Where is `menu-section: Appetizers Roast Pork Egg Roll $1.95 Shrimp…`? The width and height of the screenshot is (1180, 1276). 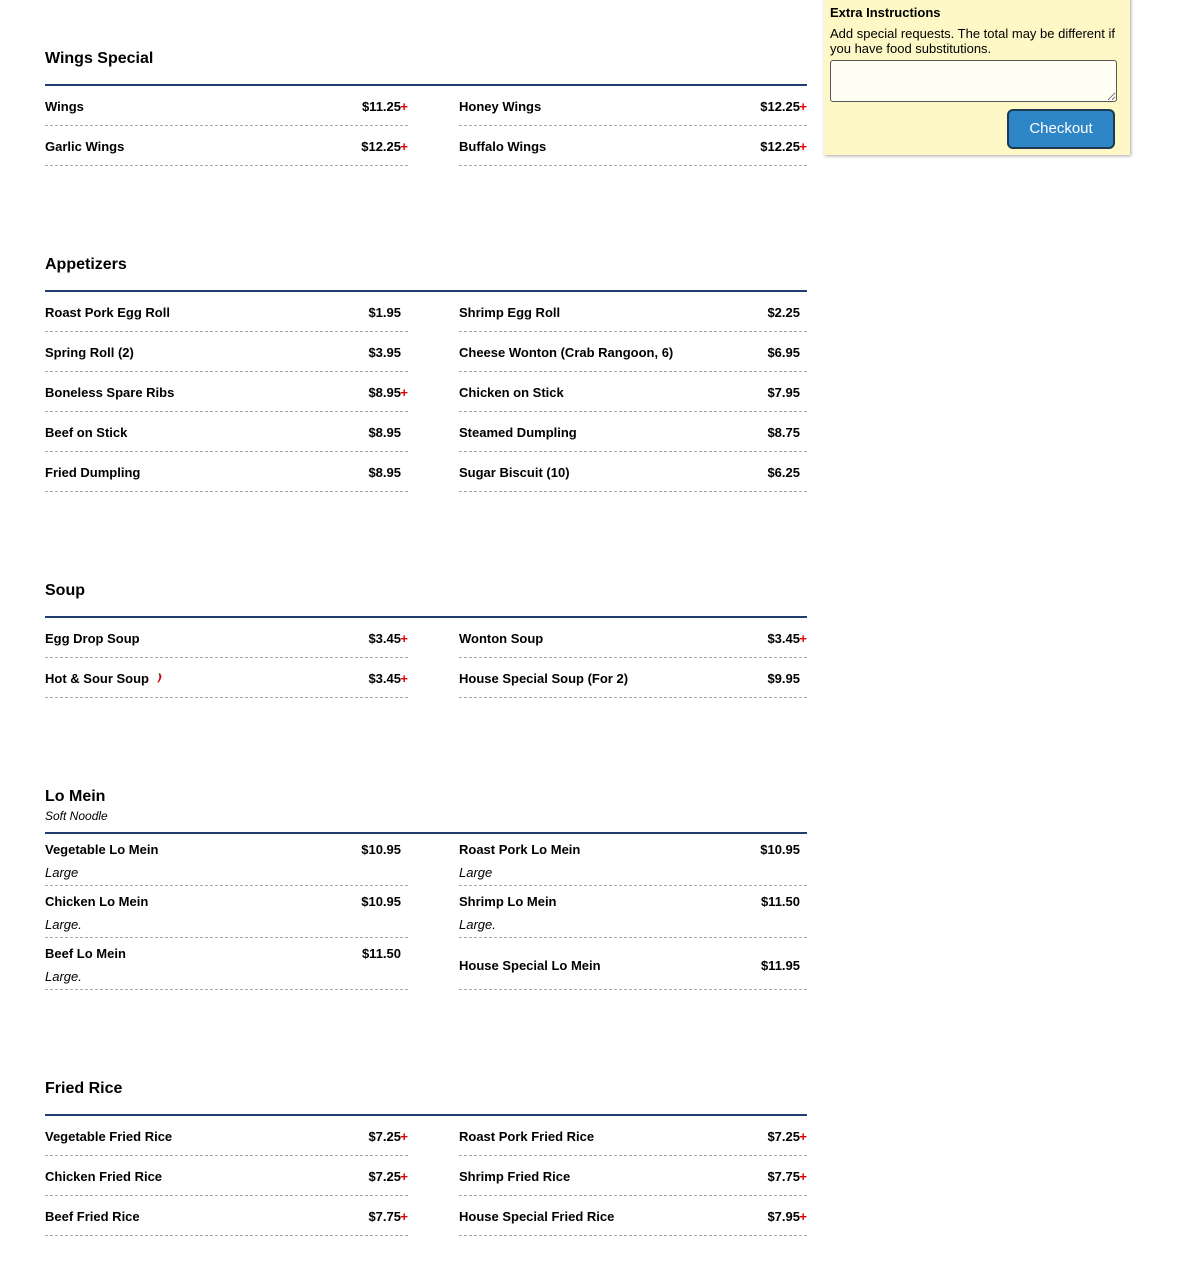 menu-section: Appetizers Roast Pork Egg Roll $1.95 Shrimp… is located at coordinates (426, 349).